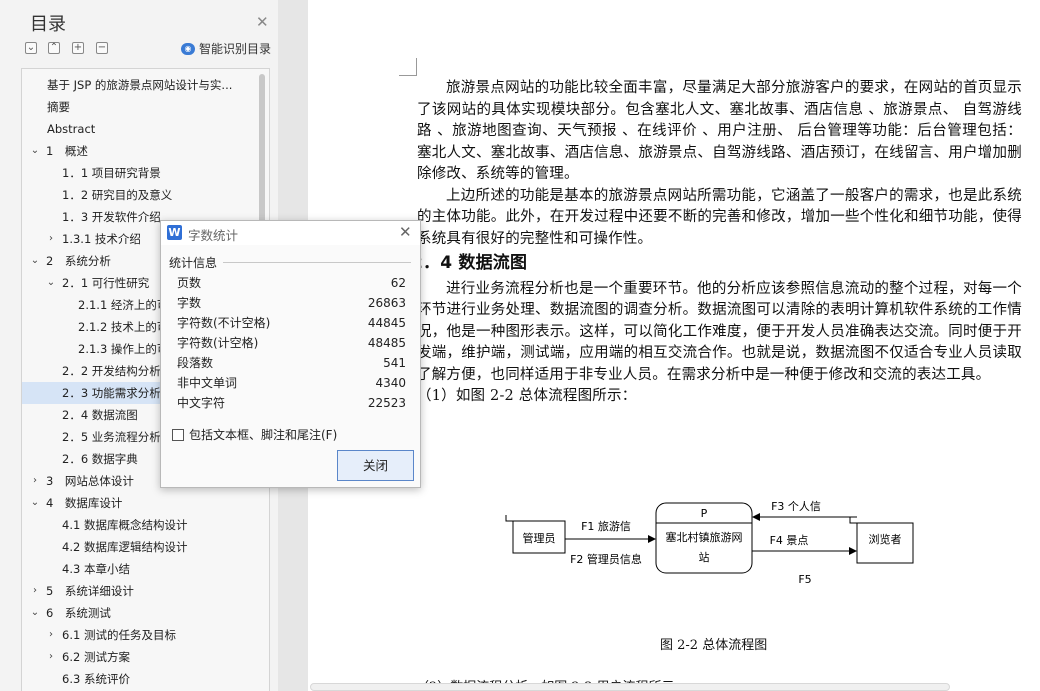  Describe the element at coordinates (106, 283) in the screenshot. I see `toc-item-label: 2．1 可行性研究` at that location.